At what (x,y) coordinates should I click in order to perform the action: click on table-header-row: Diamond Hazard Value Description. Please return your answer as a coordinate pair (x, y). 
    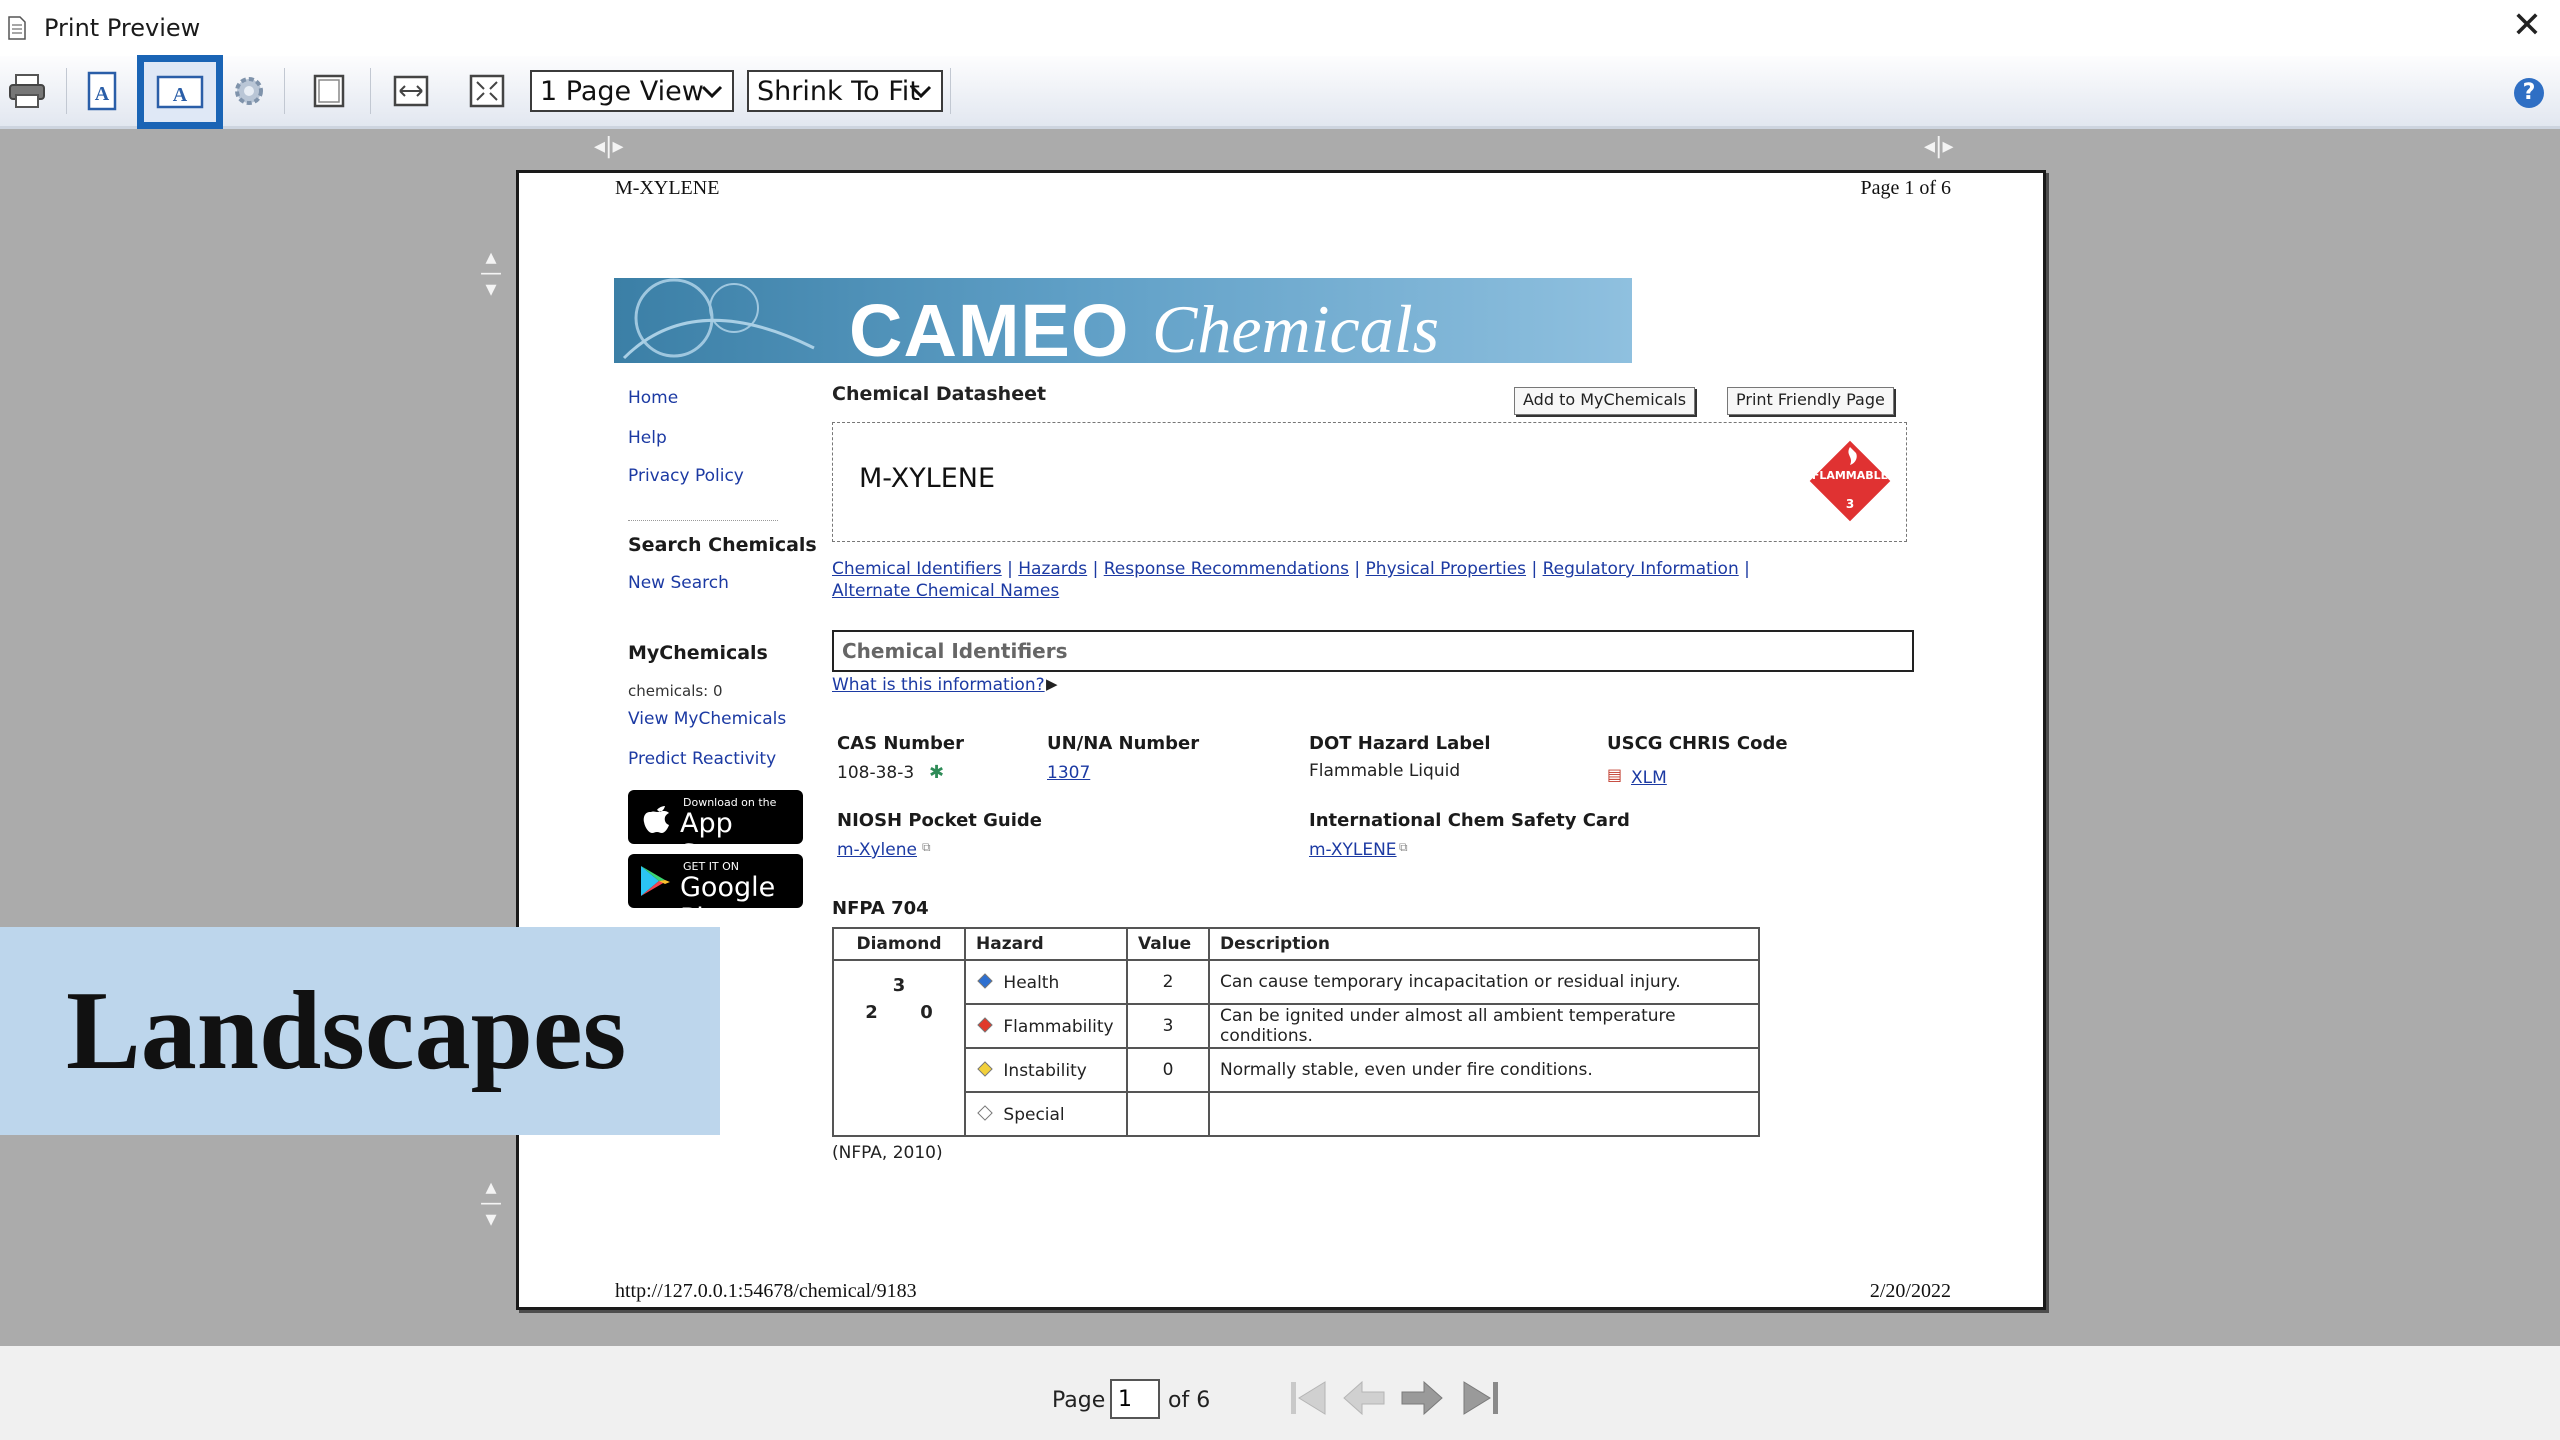
    Looking at the image, I should click on (1296, 944).